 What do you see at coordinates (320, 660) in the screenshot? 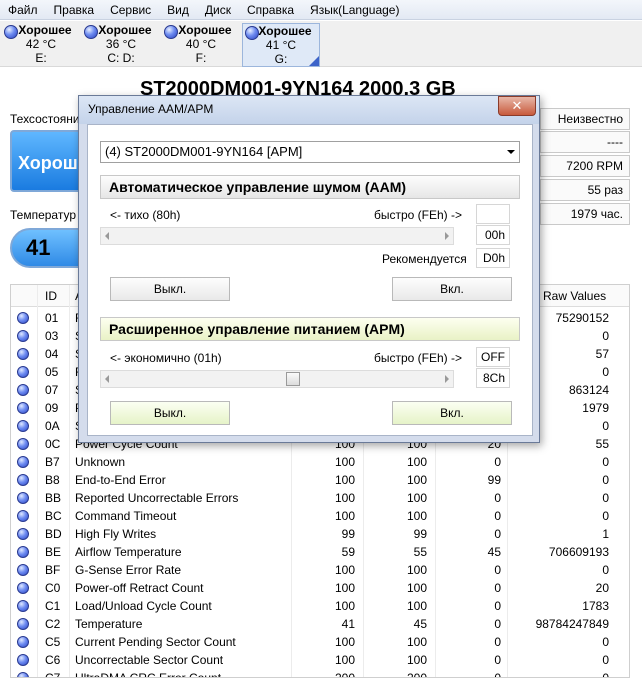
I see `table-row: C6 Uncorrectable Sector Count 100 100 0 0` at bounding box center [320, 660].